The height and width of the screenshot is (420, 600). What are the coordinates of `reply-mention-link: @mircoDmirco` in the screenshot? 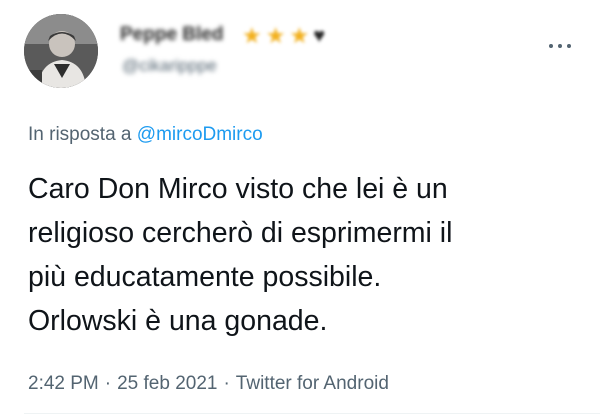 It's located at (200, 134).